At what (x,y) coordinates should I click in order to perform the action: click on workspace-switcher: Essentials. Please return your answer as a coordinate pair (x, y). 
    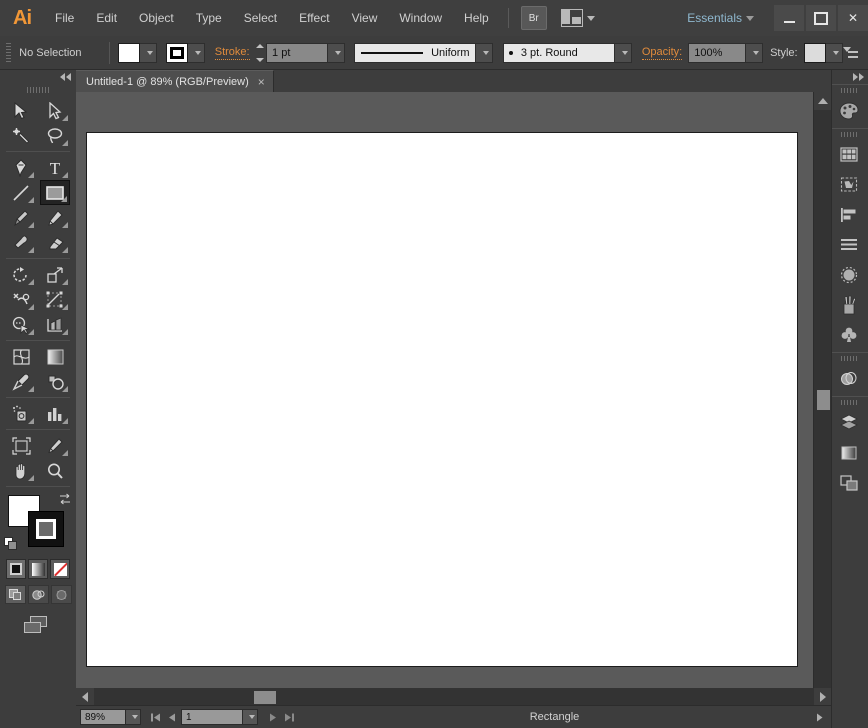
    Looking at the image, I should click on (722, 18).